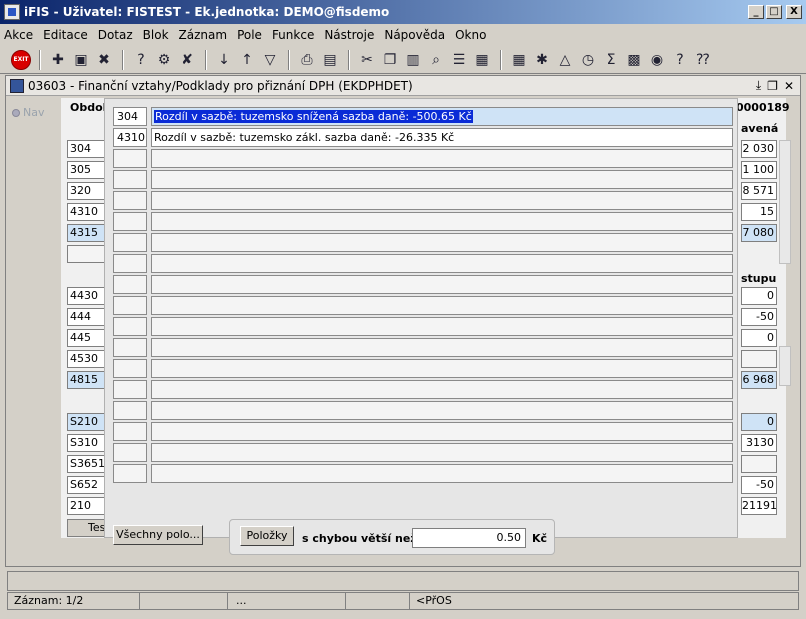  Describe the element at coordinates (413, 60) in the screenshot. I see `paste-icon: ▥` at that location.